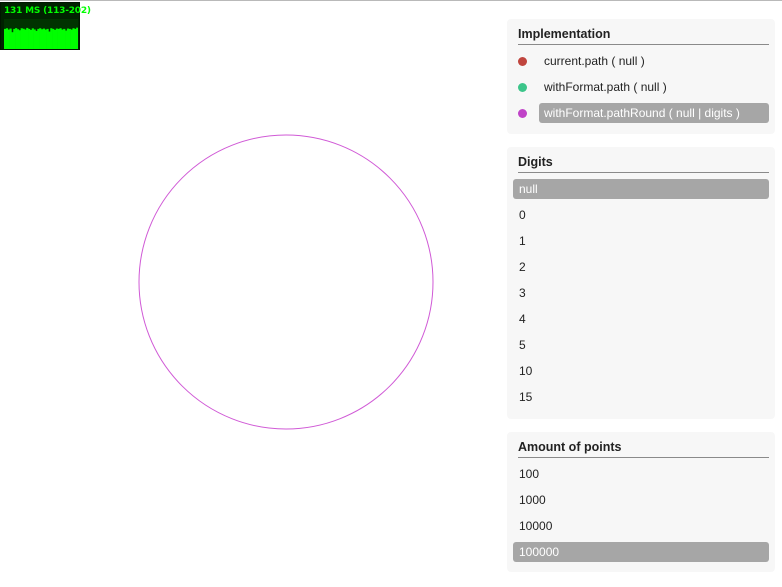  Describe the element at coordinates (47, 11) in the screenshot. I see `fps-label: 131 MS (113-202)` at that location.